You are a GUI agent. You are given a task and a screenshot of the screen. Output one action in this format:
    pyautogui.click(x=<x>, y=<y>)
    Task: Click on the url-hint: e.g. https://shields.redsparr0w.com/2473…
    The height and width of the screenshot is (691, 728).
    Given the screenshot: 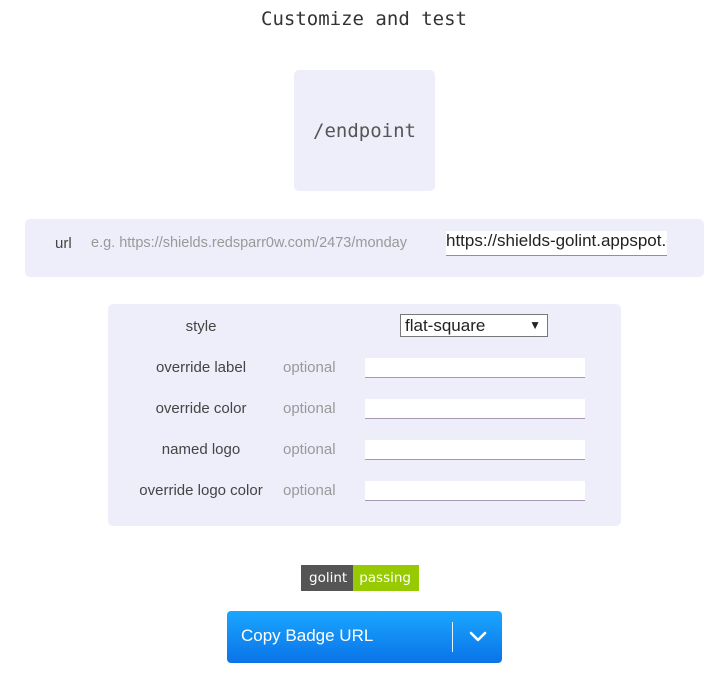 What is the action you would take?
    pyautogui.click(x=249, y=243)
    